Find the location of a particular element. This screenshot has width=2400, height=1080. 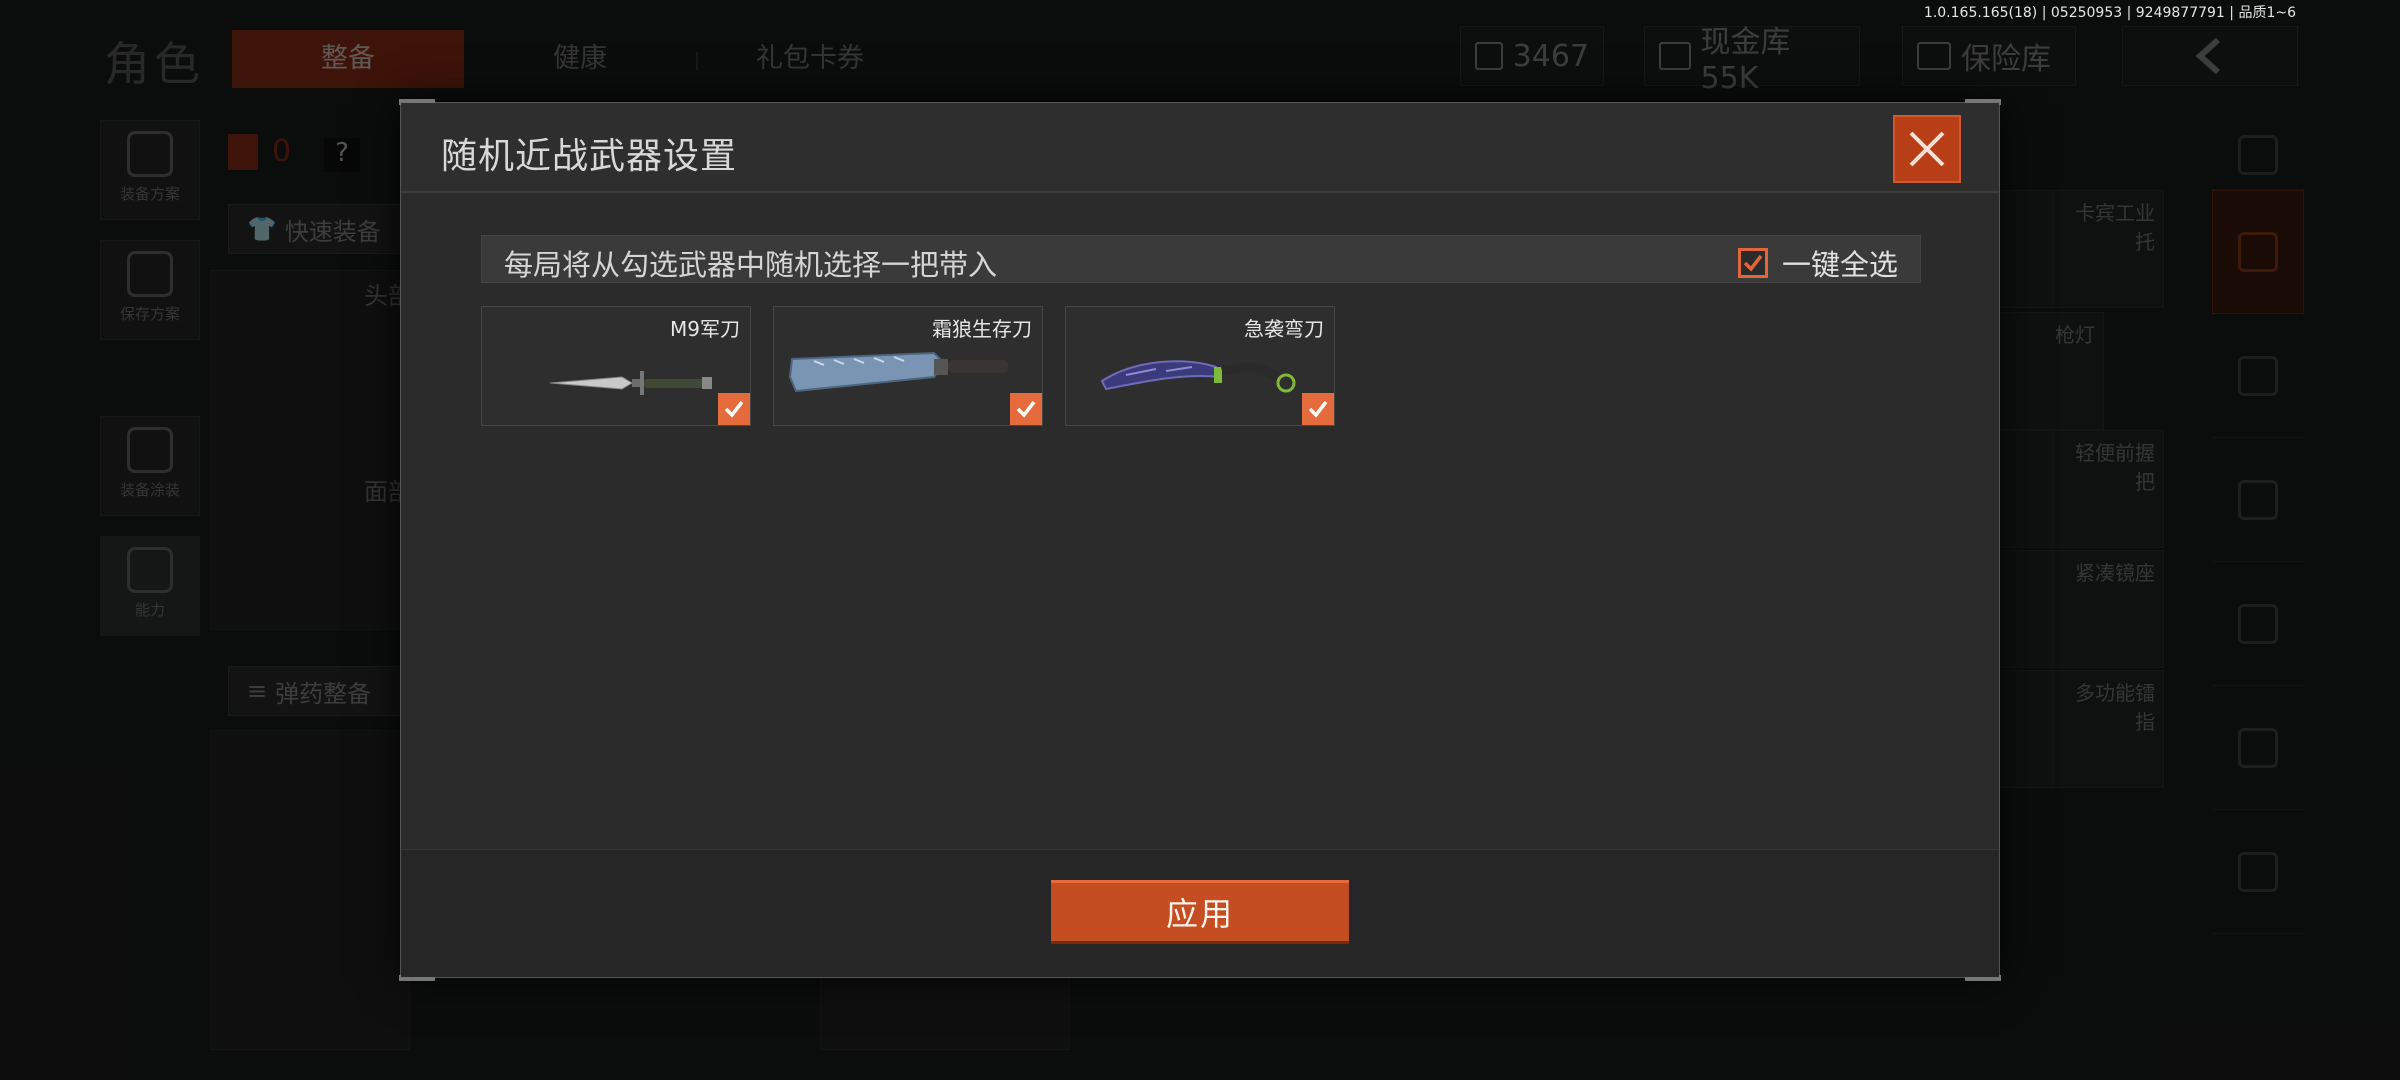

weapon-name: M9军刀 is located at coordinates (705, 329).